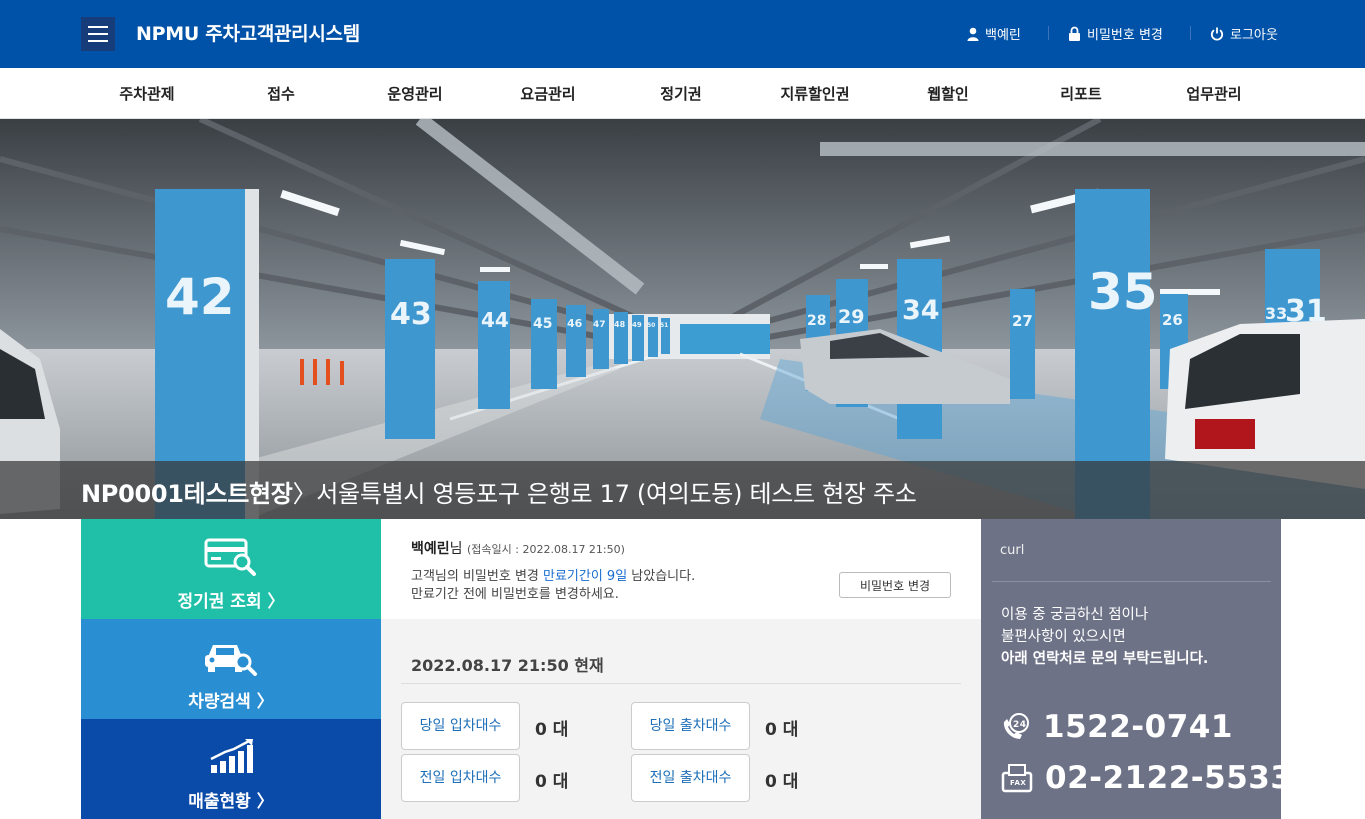 The width and height of the screenshot is (1365, 819). Describe the element at coordinates (231, 755) in the screenshot. I see `bar-chart-icon` at that location.